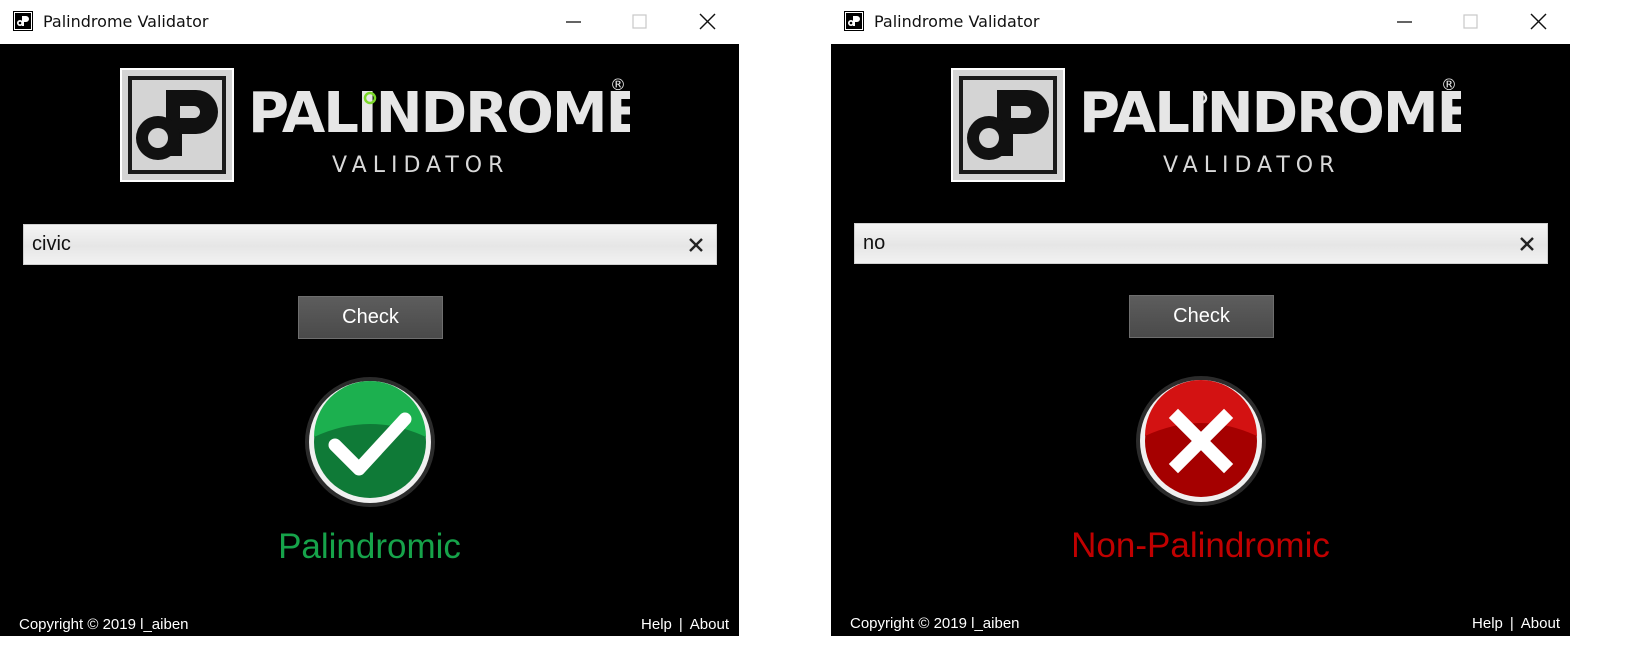 The image size is (1651, 669). I want to click on result-label: Palindromic, so click(369, 546).